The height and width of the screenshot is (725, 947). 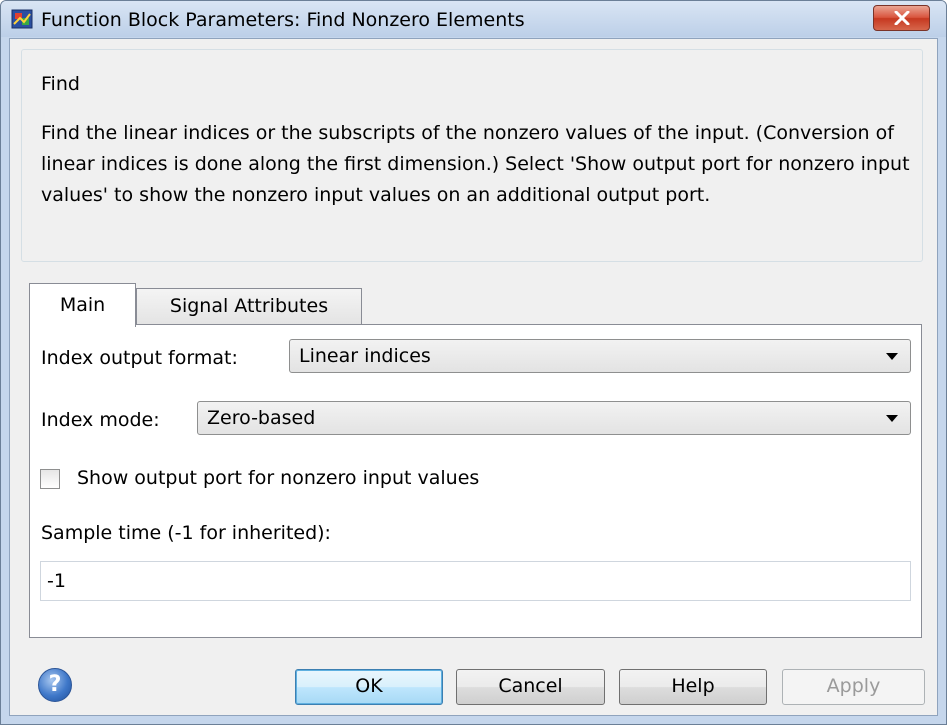 I want to click on help-icon-glyph: ?, so click(x=55, y=684).